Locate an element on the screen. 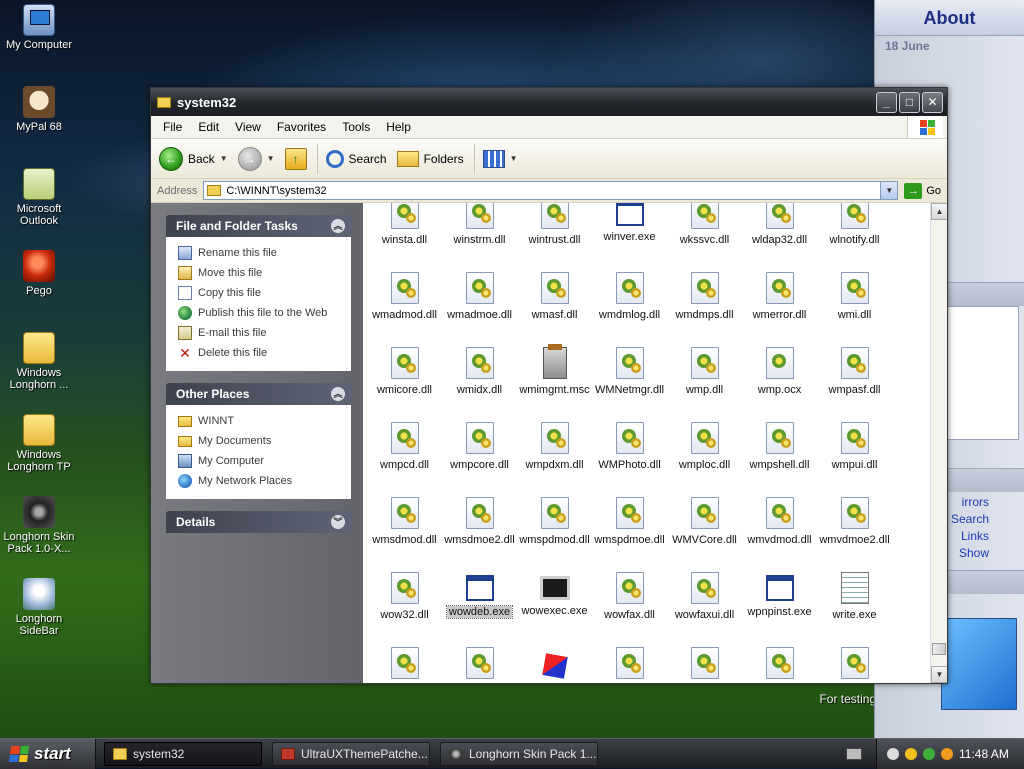  file-item: wmadmod.dll is located at coordinates (404, 301).